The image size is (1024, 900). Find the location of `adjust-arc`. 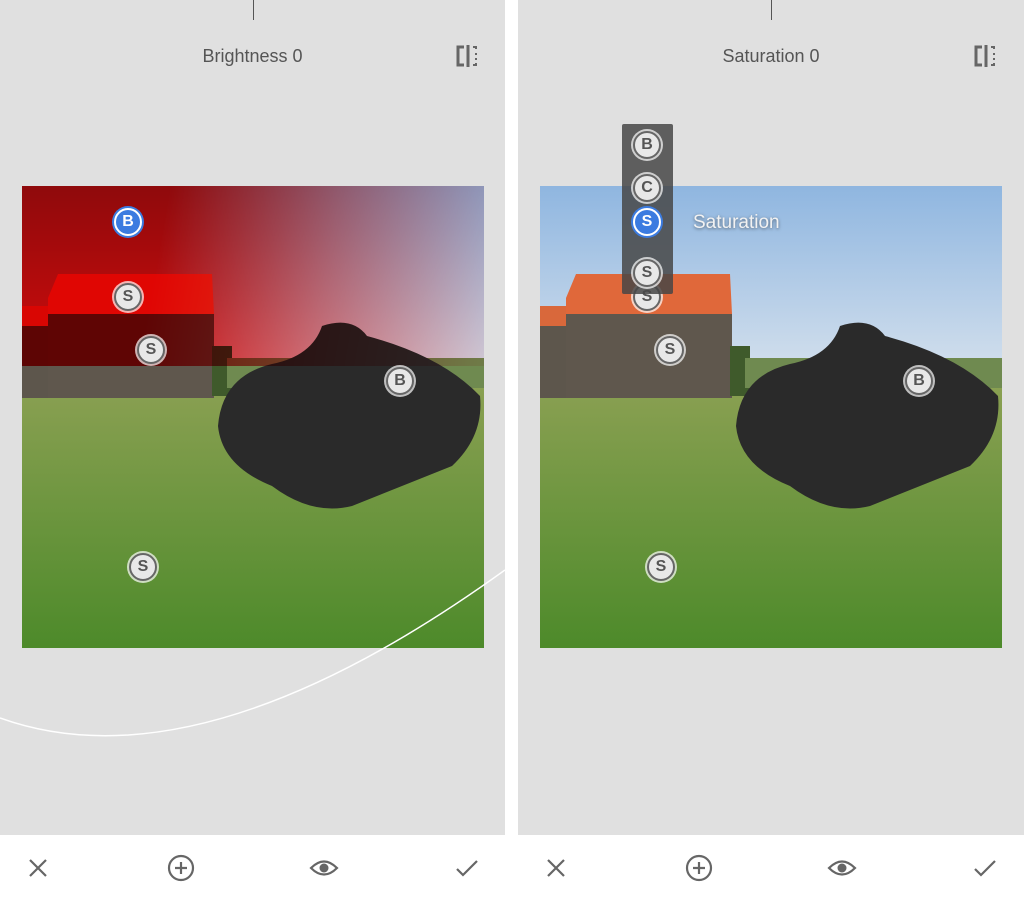

adjust-arc is located at coordinates (252, 653).